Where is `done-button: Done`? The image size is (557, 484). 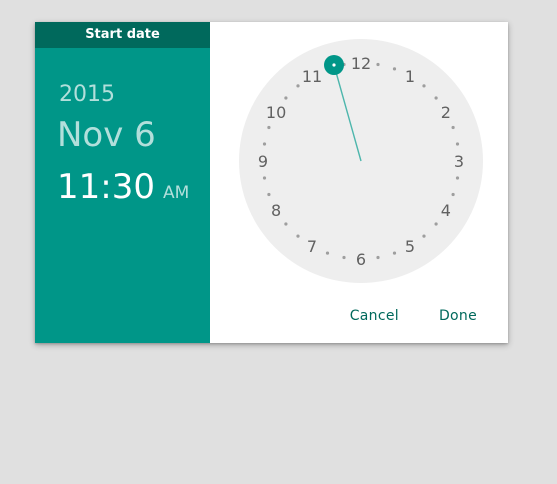
done-button: Done is located at coordinates (458, 316).